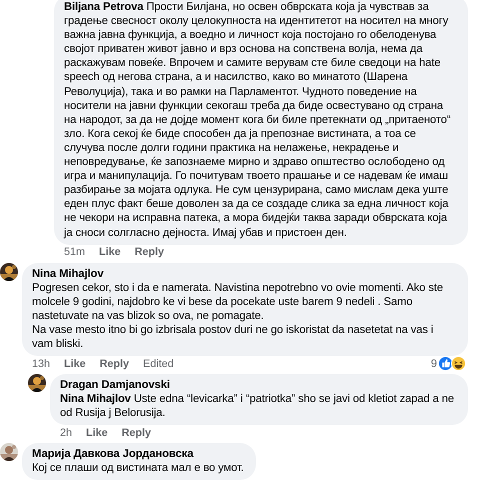 This screenshot has height=480, width=480. What do you see at coordinates (238, 316) in the screenshot?
I see `comment-text: Pogresen cekor, sto i da e namerata. Navistina nepotrebno vo ovie momenti. Ako ste molcele 9 godini, najdobro ke vi bese da pocekate uste barem 9 nedeli . Samo nastetuvate na vas blizok so ova, ne pomagate. Na vase mesto itno bi go izbrisala postov duri ne go iskoristat da nasetetat na vas i vam bliski.` at bounding box center [238, 316].